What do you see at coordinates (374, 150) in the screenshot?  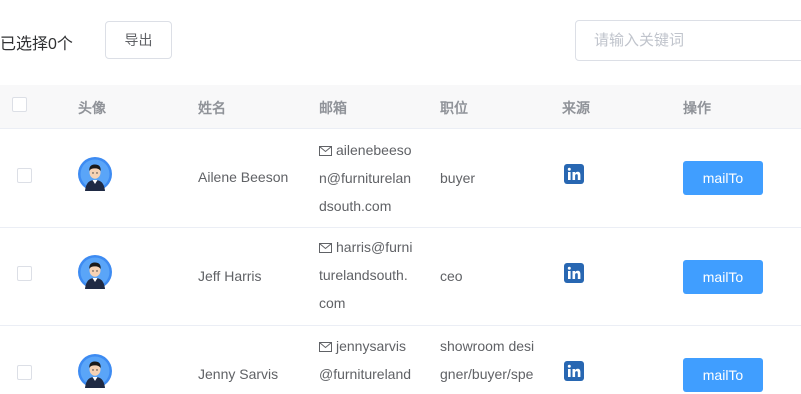 I see `email-line: ailenebeeso` at bounding box center [374, 150].